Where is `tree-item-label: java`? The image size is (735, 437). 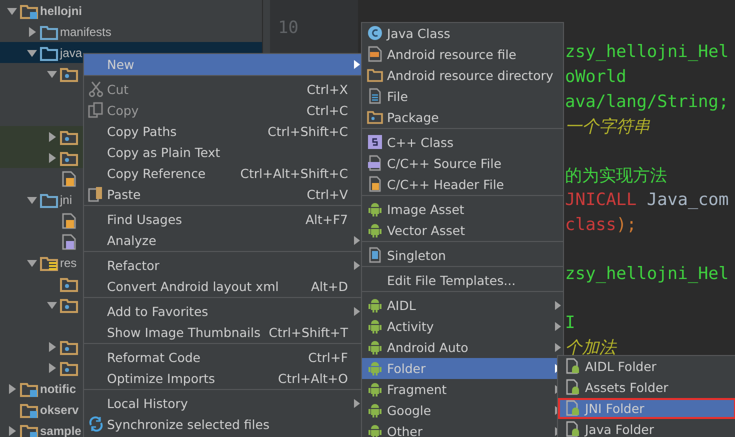
tree-item-label: java is located at coordinates (71, 53).